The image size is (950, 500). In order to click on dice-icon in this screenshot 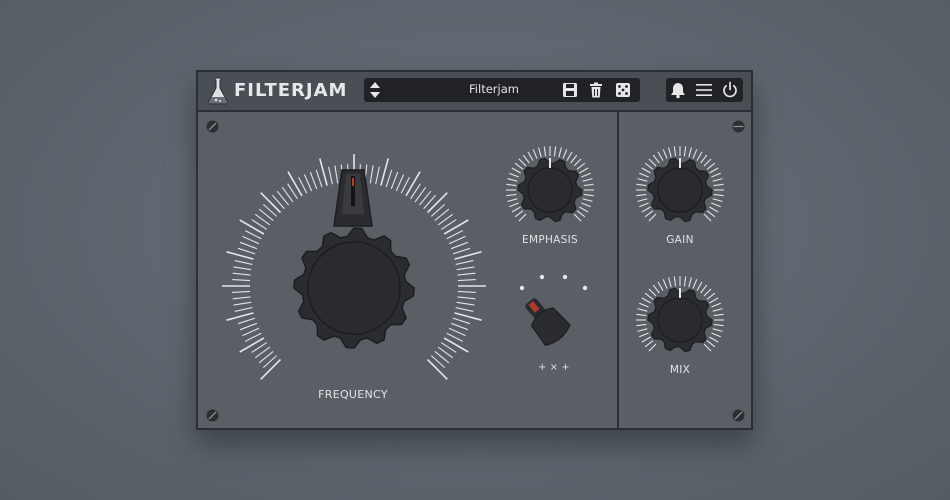, I will do `click(623, 90)`.